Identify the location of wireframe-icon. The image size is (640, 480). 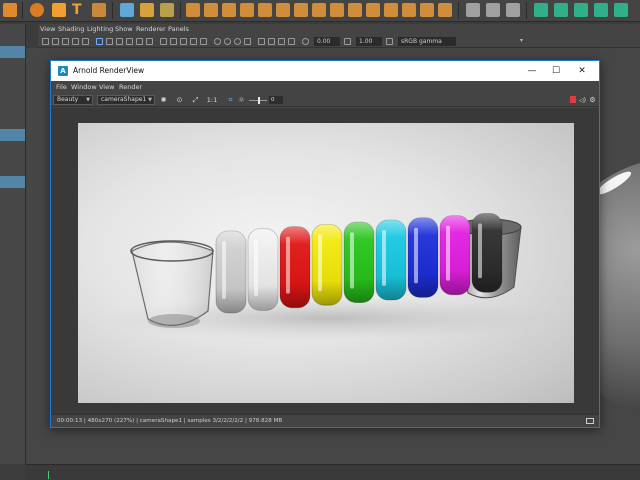
(163, 41).